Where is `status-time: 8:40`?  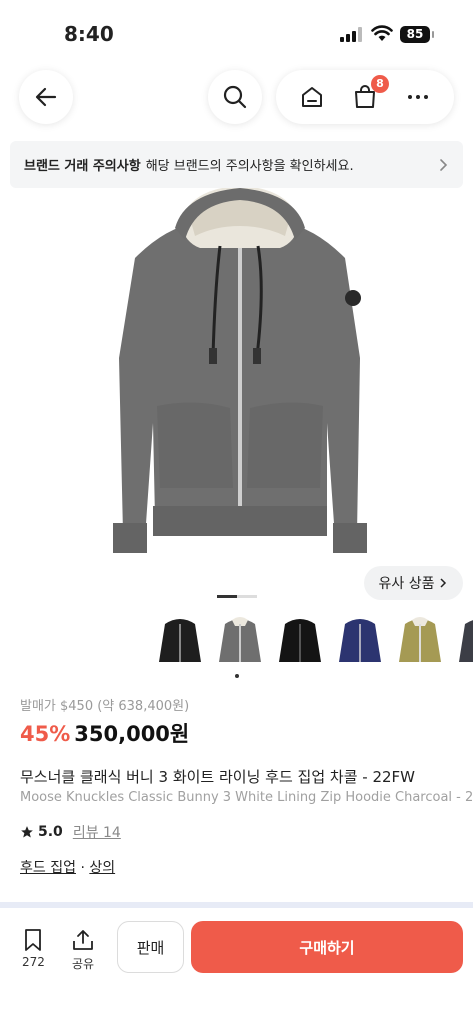
status-time: 8:40 is located at coordinates (89, 34).